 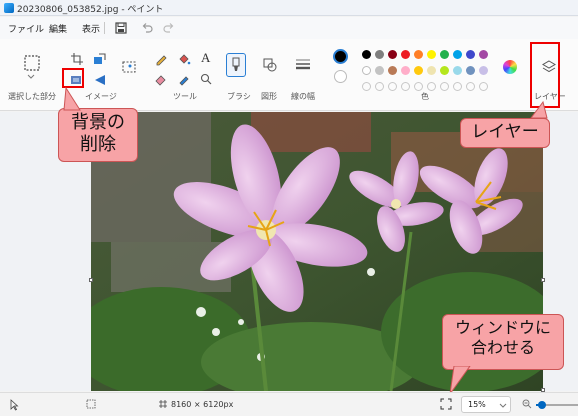 I want to click on crop-icon, so click(x=77, y=59).